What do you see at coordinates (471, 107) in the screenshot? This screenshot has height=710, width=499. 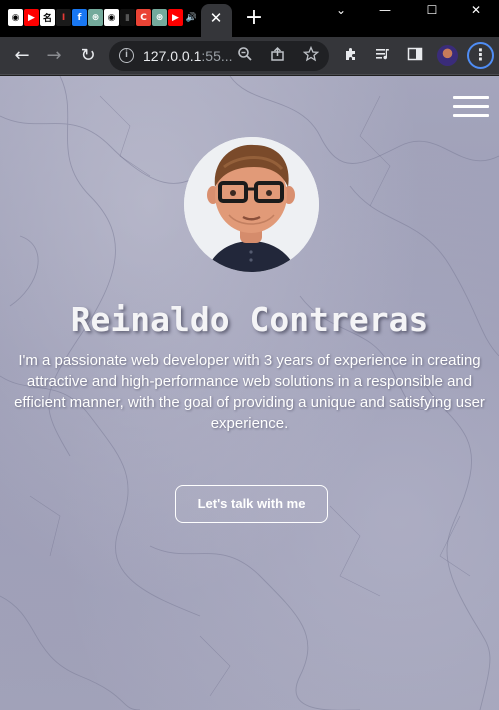 I see `hamburger-menu-icon` at bounding box center [471, 107].